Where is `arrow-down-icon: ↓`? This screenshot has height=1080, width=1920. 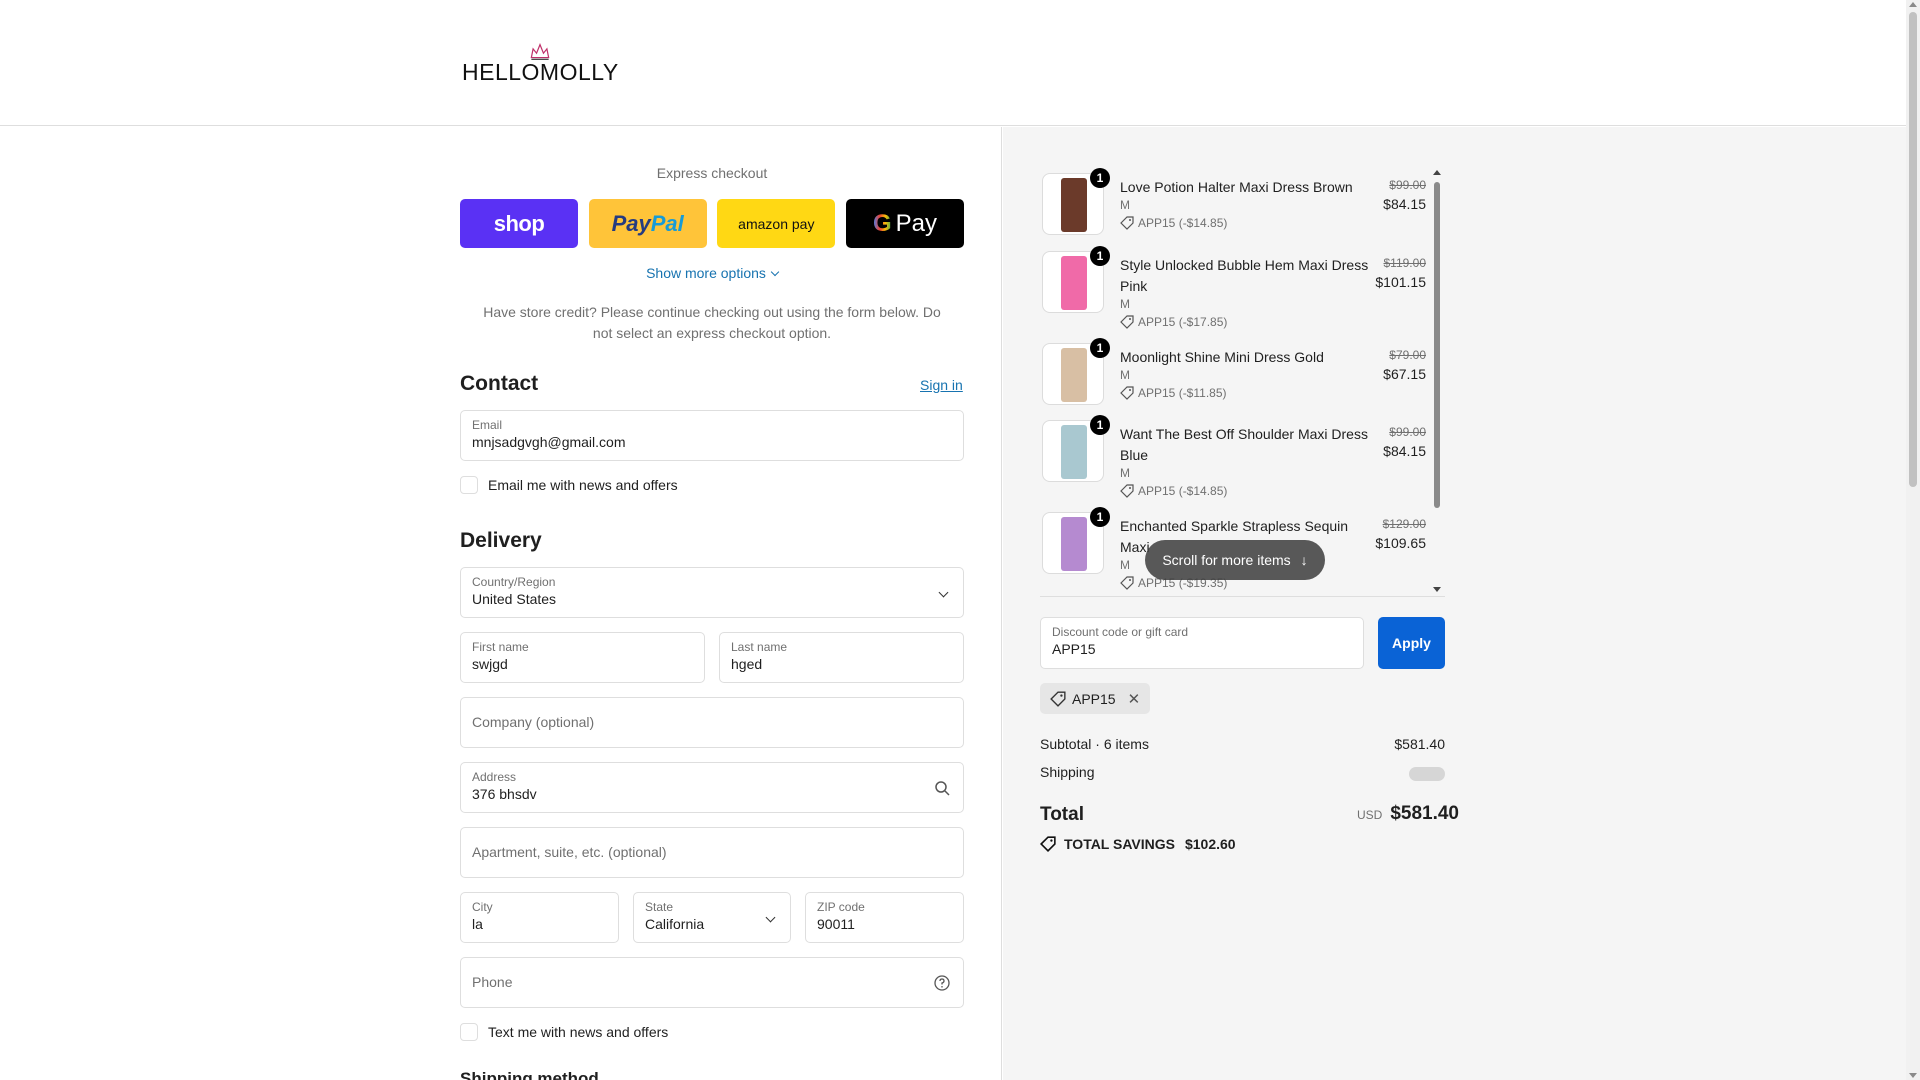
arrow-down-icon: ↓ is located at coordinates (1304, 560).